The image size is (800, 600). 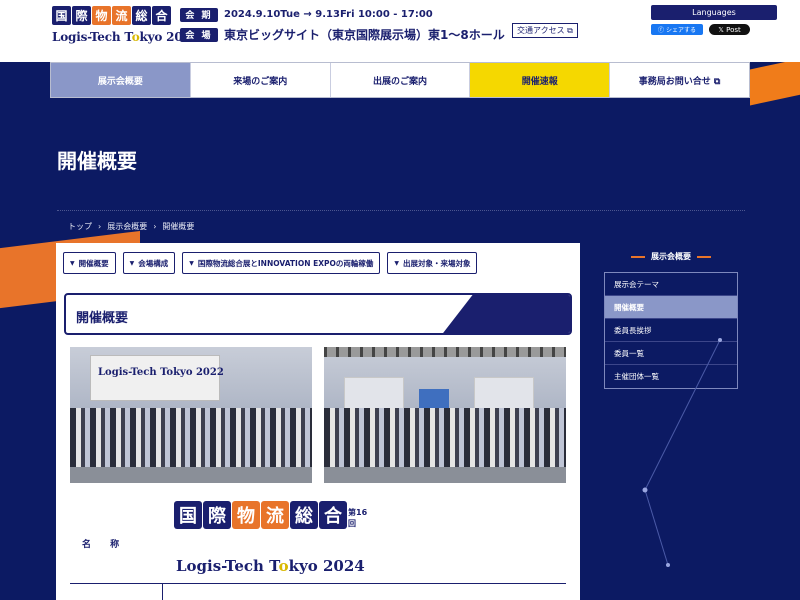 I want to click on languages-button: Languages, so click(x=714, y=12).